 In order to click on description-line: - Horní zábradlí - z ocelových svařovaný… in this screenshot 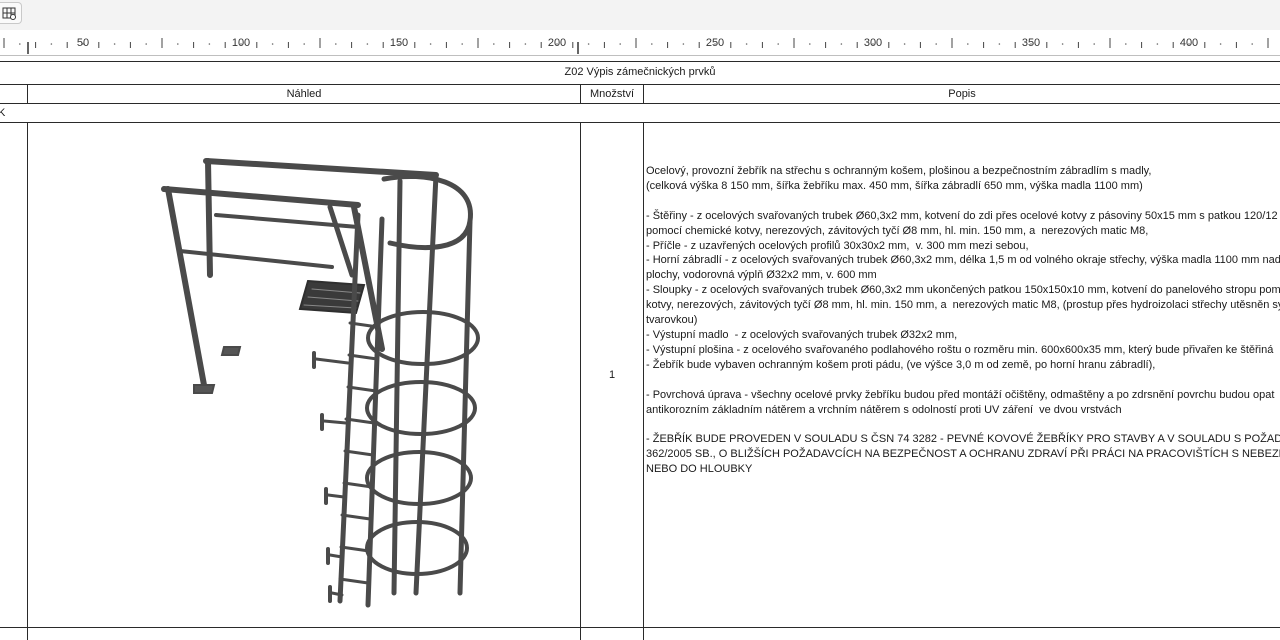, I will do `click(963, 260)`.